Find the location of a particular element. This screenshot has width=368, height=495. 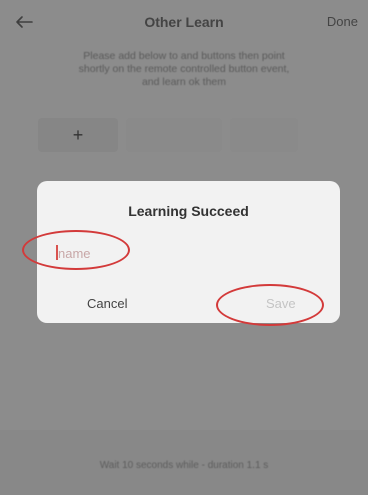

dialog-title: Learning Succeed is located at coordinates (188, 211).